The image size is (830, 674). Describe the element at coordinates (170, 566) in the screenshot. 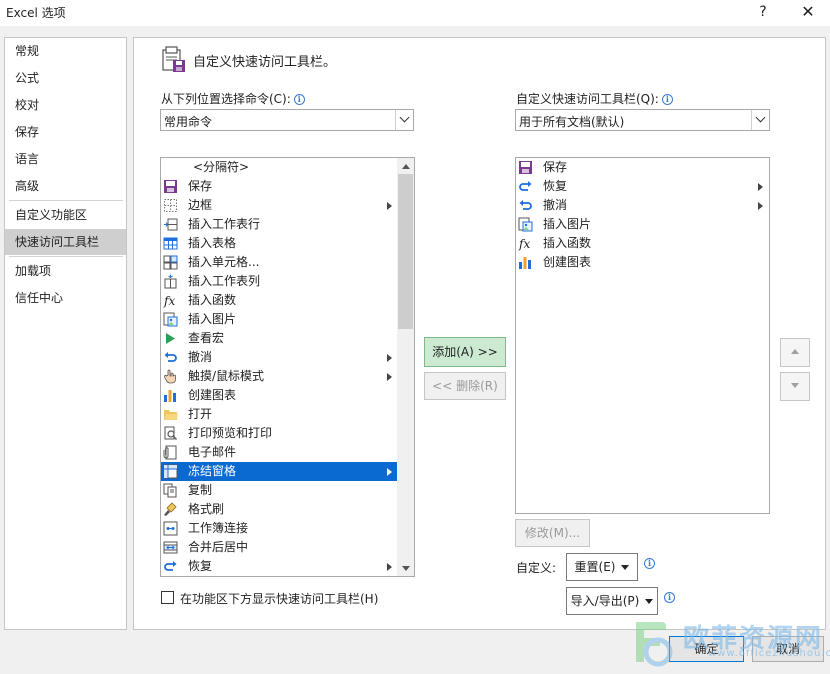

I see `redo-icon` at that location.